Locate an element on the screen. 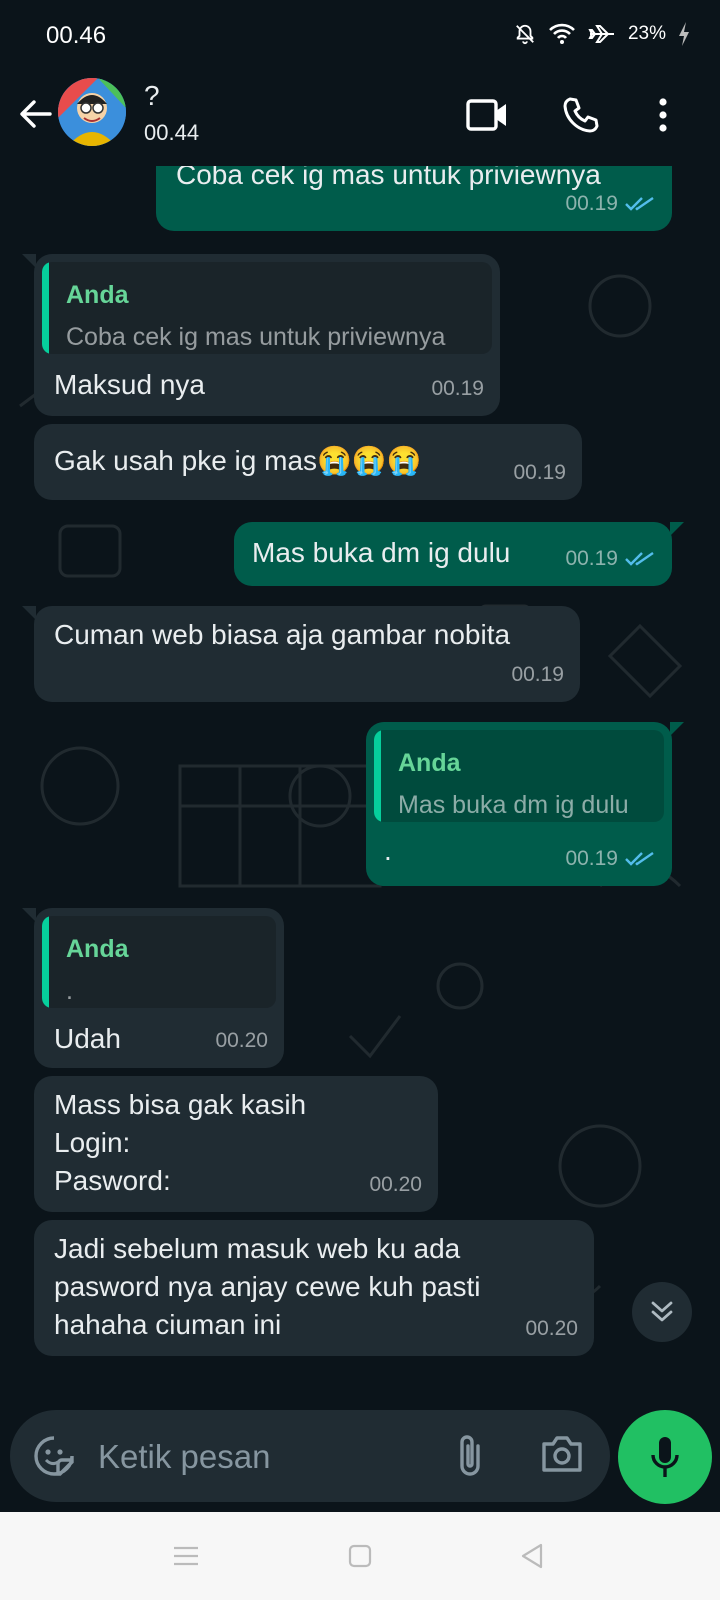 This screenshot has height=1600, width=720. message-bubble-incoming: Anda . Udah 00.20 is located at coordinates (153, 988).